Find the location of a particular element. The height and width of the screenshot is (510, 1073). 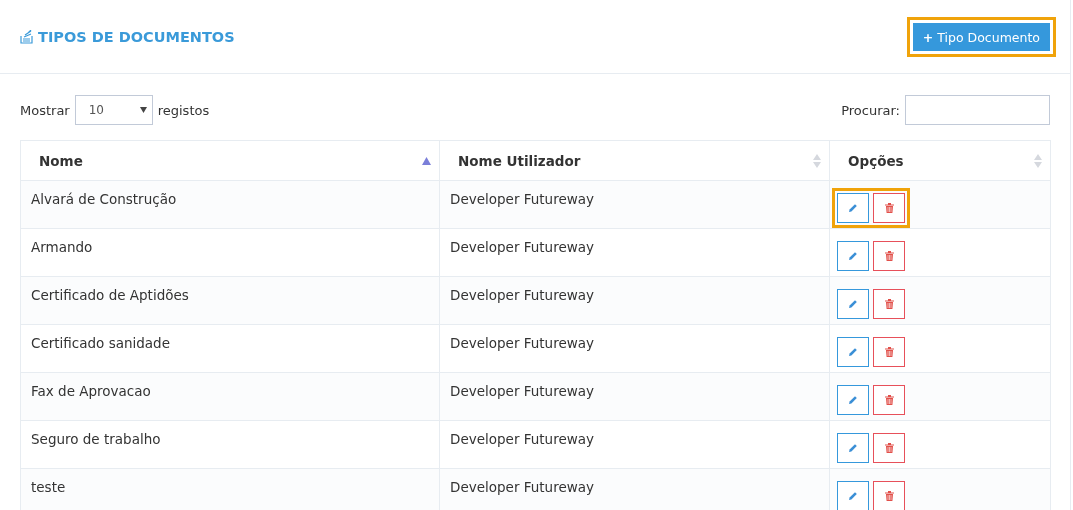

stack-icon is located at coordinates (27, 36).